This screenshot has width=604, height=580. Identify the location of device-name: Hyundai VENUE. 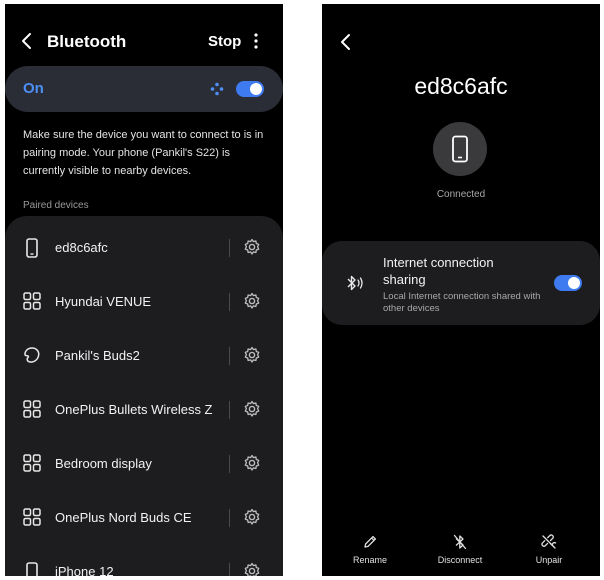
(103, 301).